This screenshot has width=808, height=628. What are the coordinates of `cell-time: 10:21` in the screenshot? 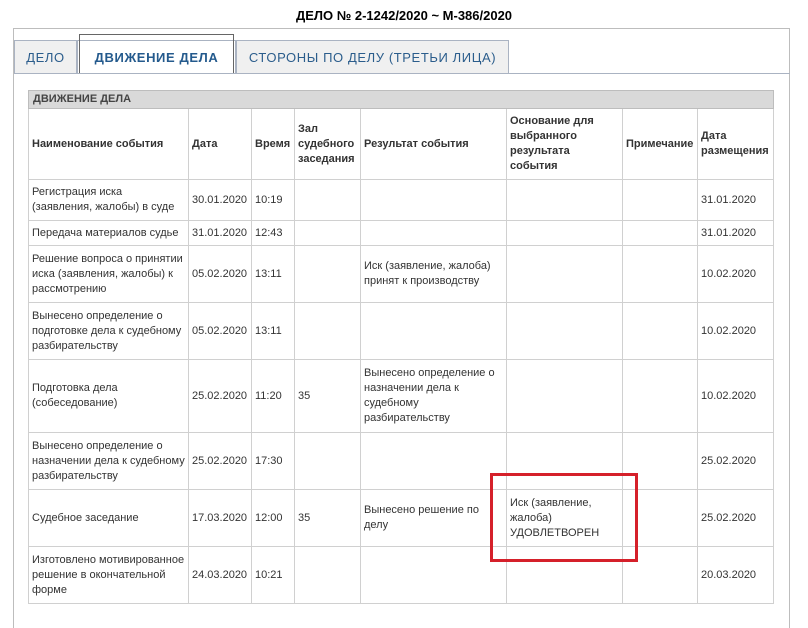 It's located at (273, 575).